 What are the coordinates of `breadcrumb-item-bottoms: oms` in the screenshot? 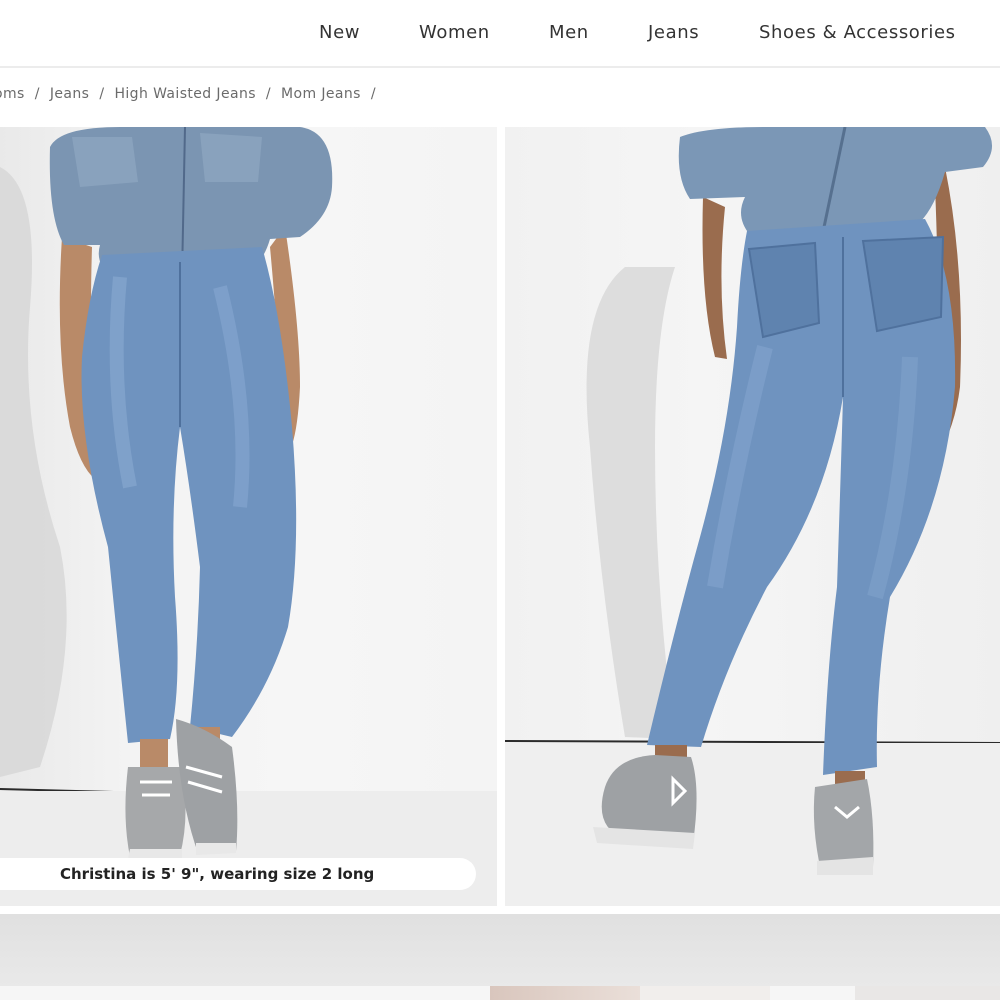 It's located at (12, 94).